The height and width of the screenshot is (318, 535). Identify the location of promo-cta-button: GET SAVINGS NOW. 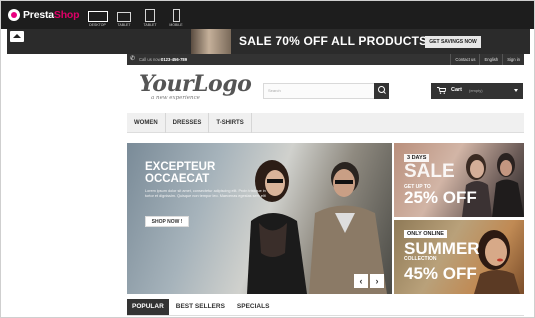
(453, 42).